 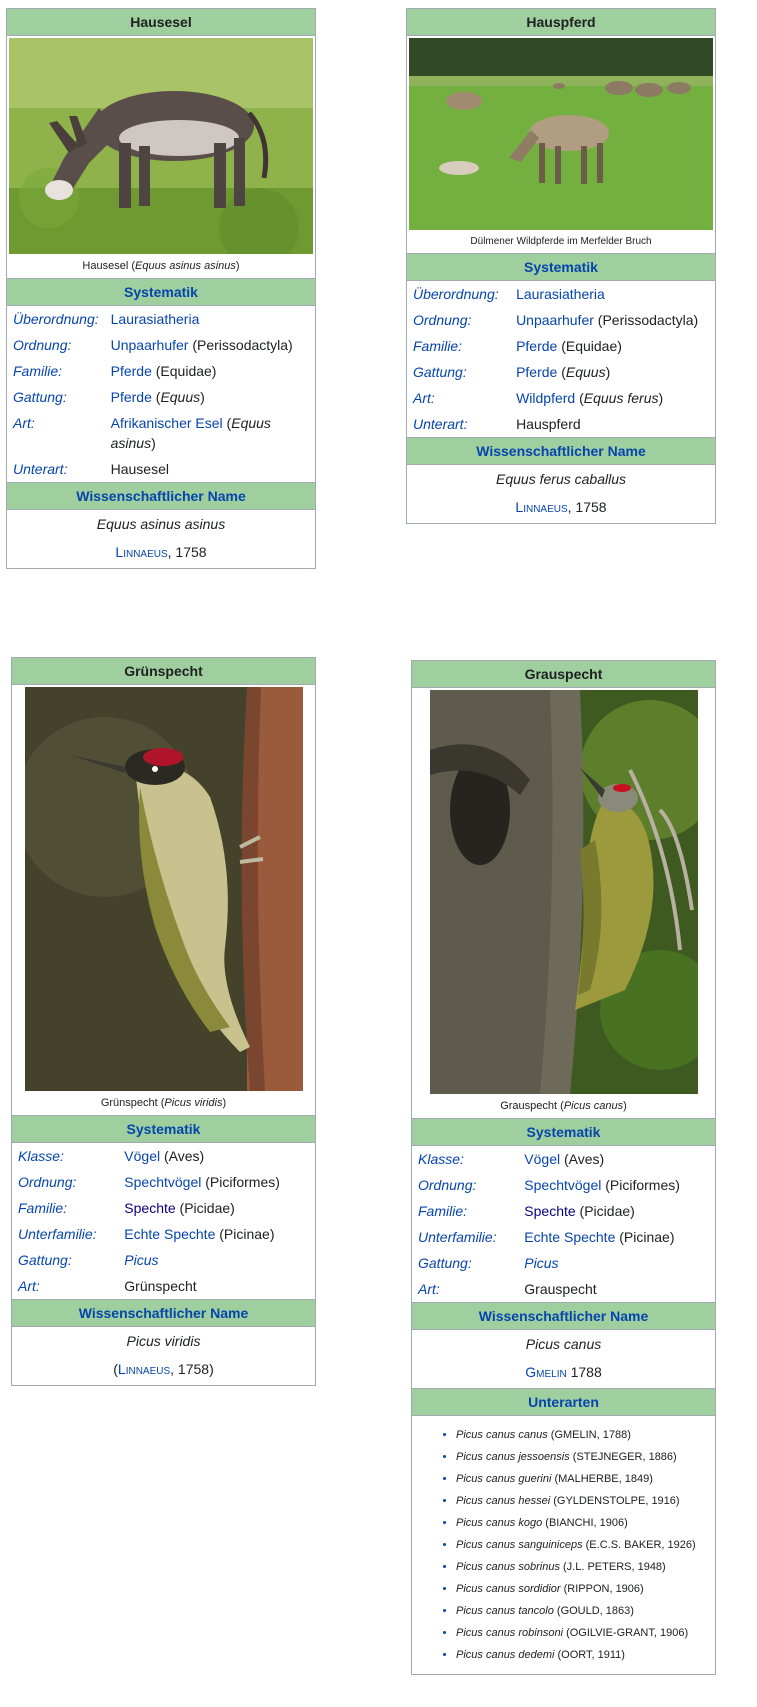 What do you see at coordinates (563, 892) in the screenshot?
I see `grey-headed-woodpecker-photo` at bounding box center [563, 892].